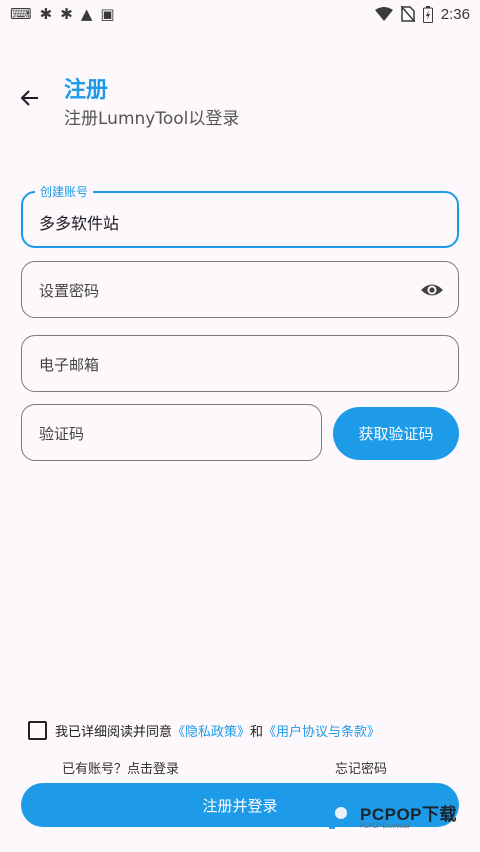 The image size is (480, 852). What do you see at coordinates (321, 732) in the screenshot?
I see `terms-link: 《用户协议与条款》` at bounding box center [321, 732].